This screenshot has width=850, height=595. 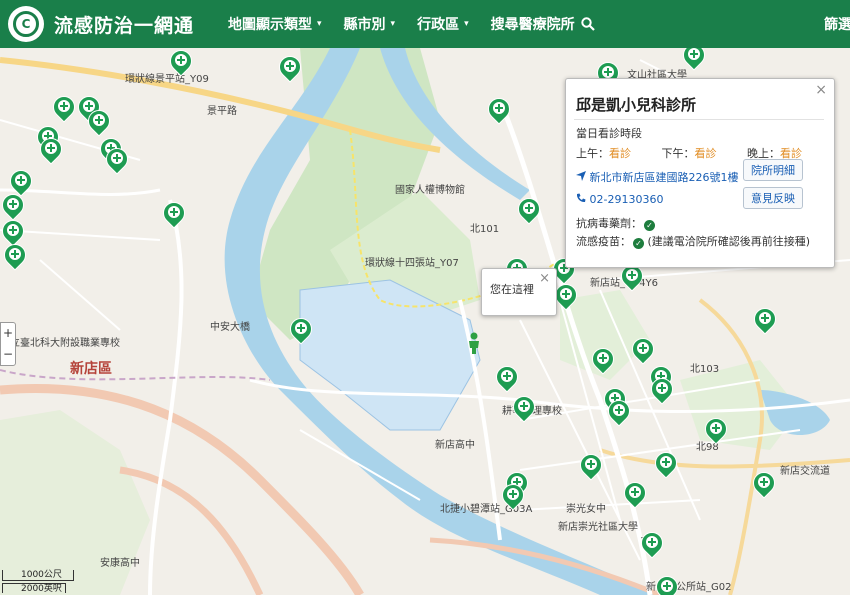 What do you see at coordinates (598, 527) in the screenshot?
I see `place-label: 新店崇光社區大學` at bounding box center [598, 527].